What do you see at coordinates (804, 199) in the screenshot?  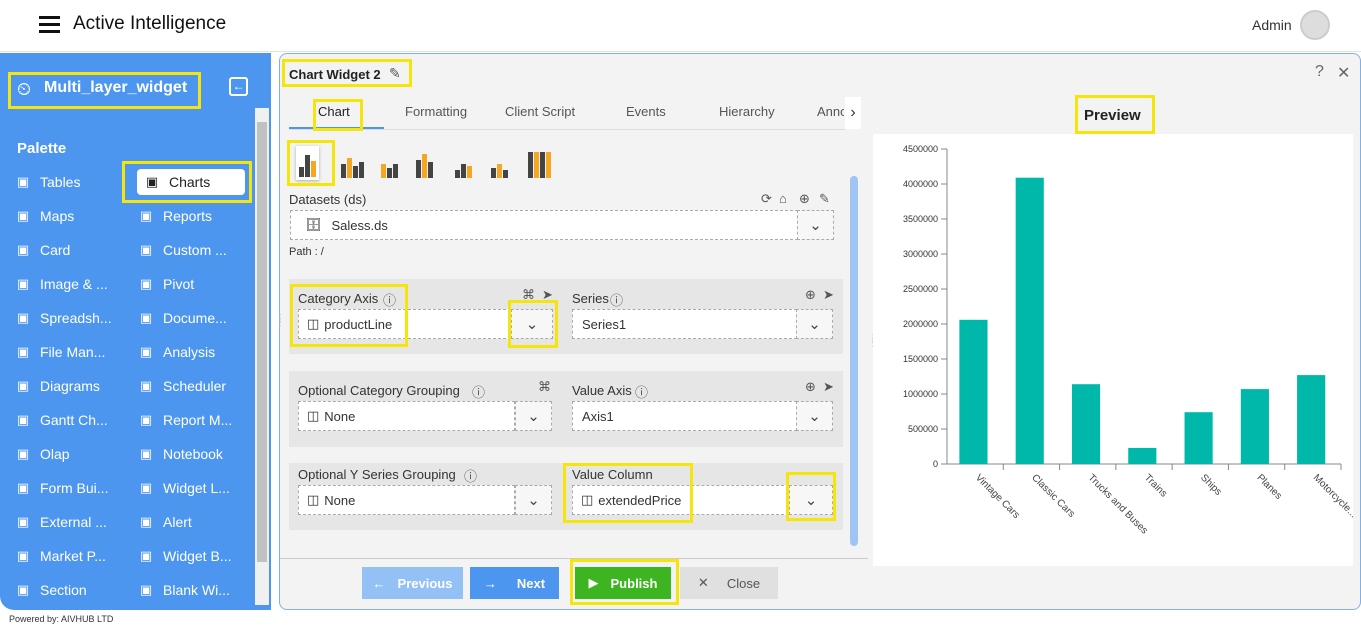 I see `add-icon: ⊕` at bounding box center [804, 199].